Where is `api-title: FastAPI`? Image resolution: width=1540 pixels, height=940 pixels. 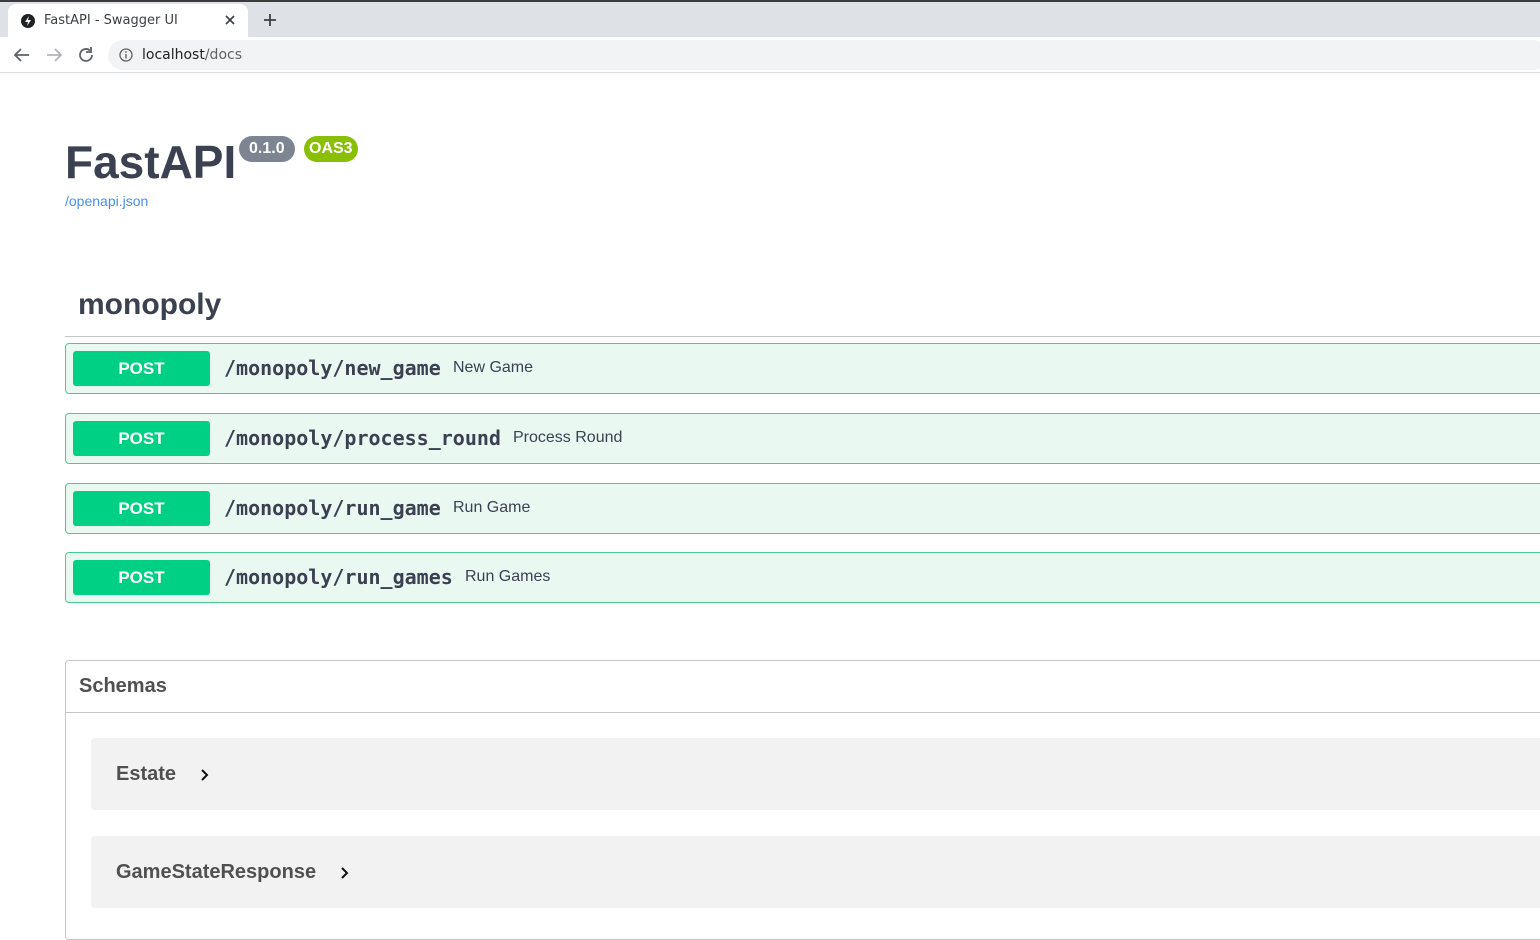 api-title: FastAPI is located at coordinates (151, 162).